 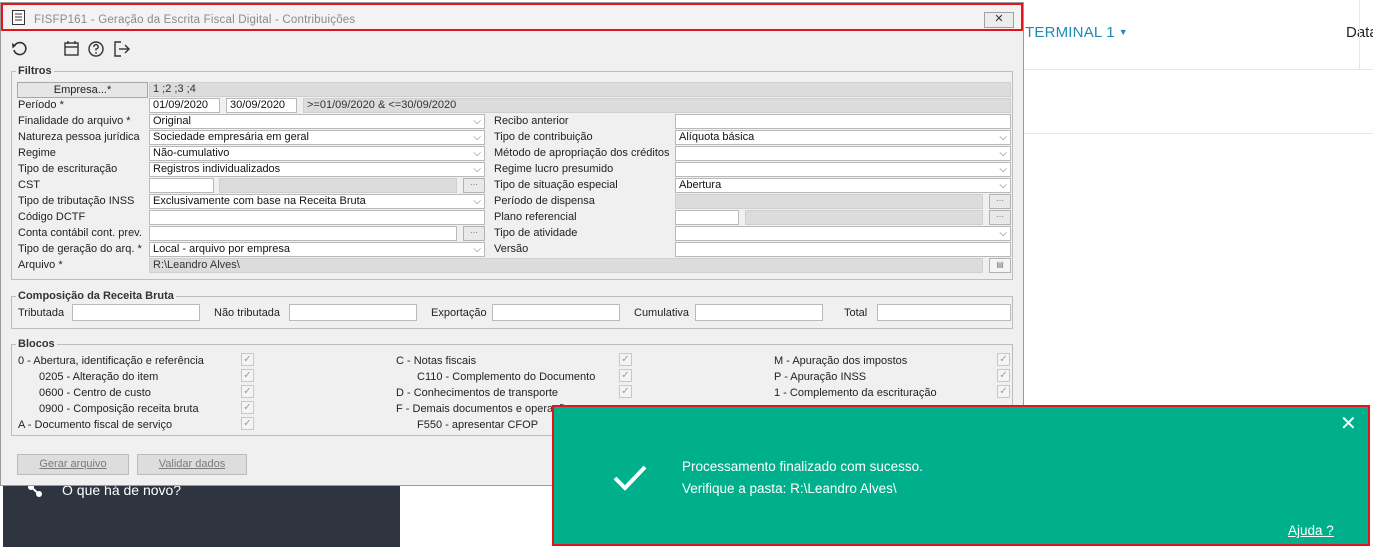 I want to click on recibo-field, so click(x=843, y=121).